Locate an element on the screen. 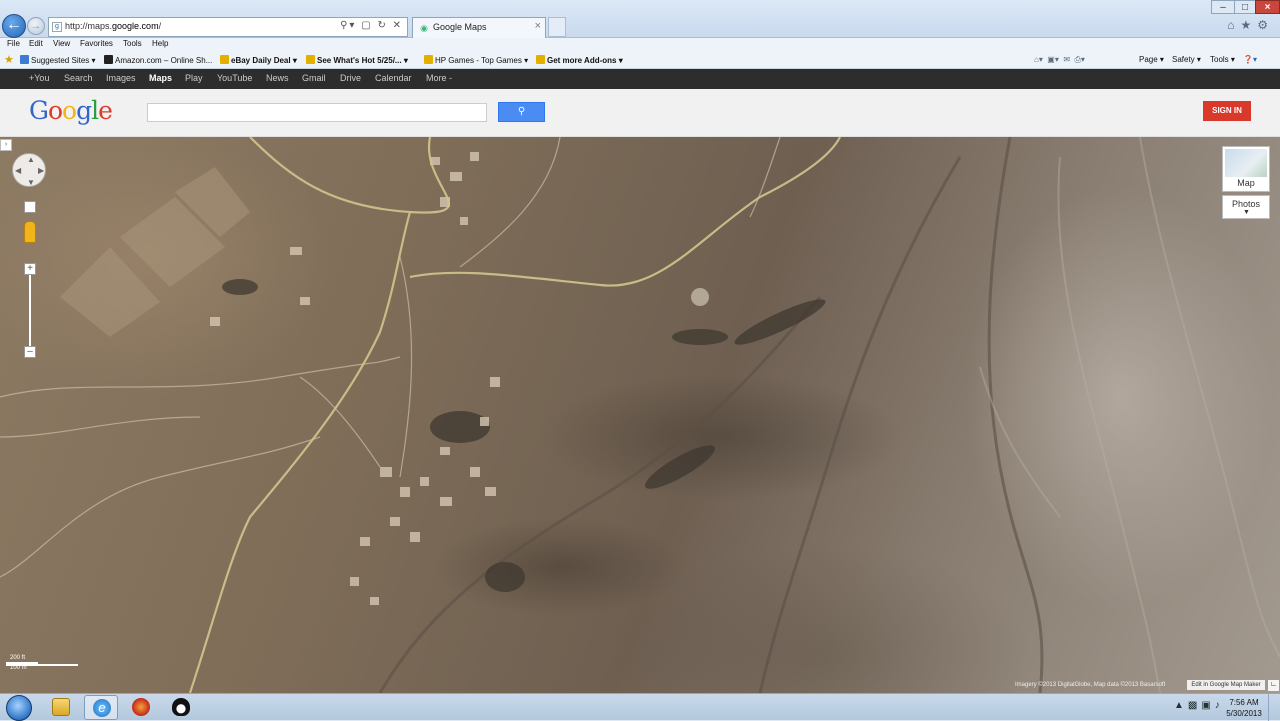  penguin-app-icon is located at coordinates (181, 707).